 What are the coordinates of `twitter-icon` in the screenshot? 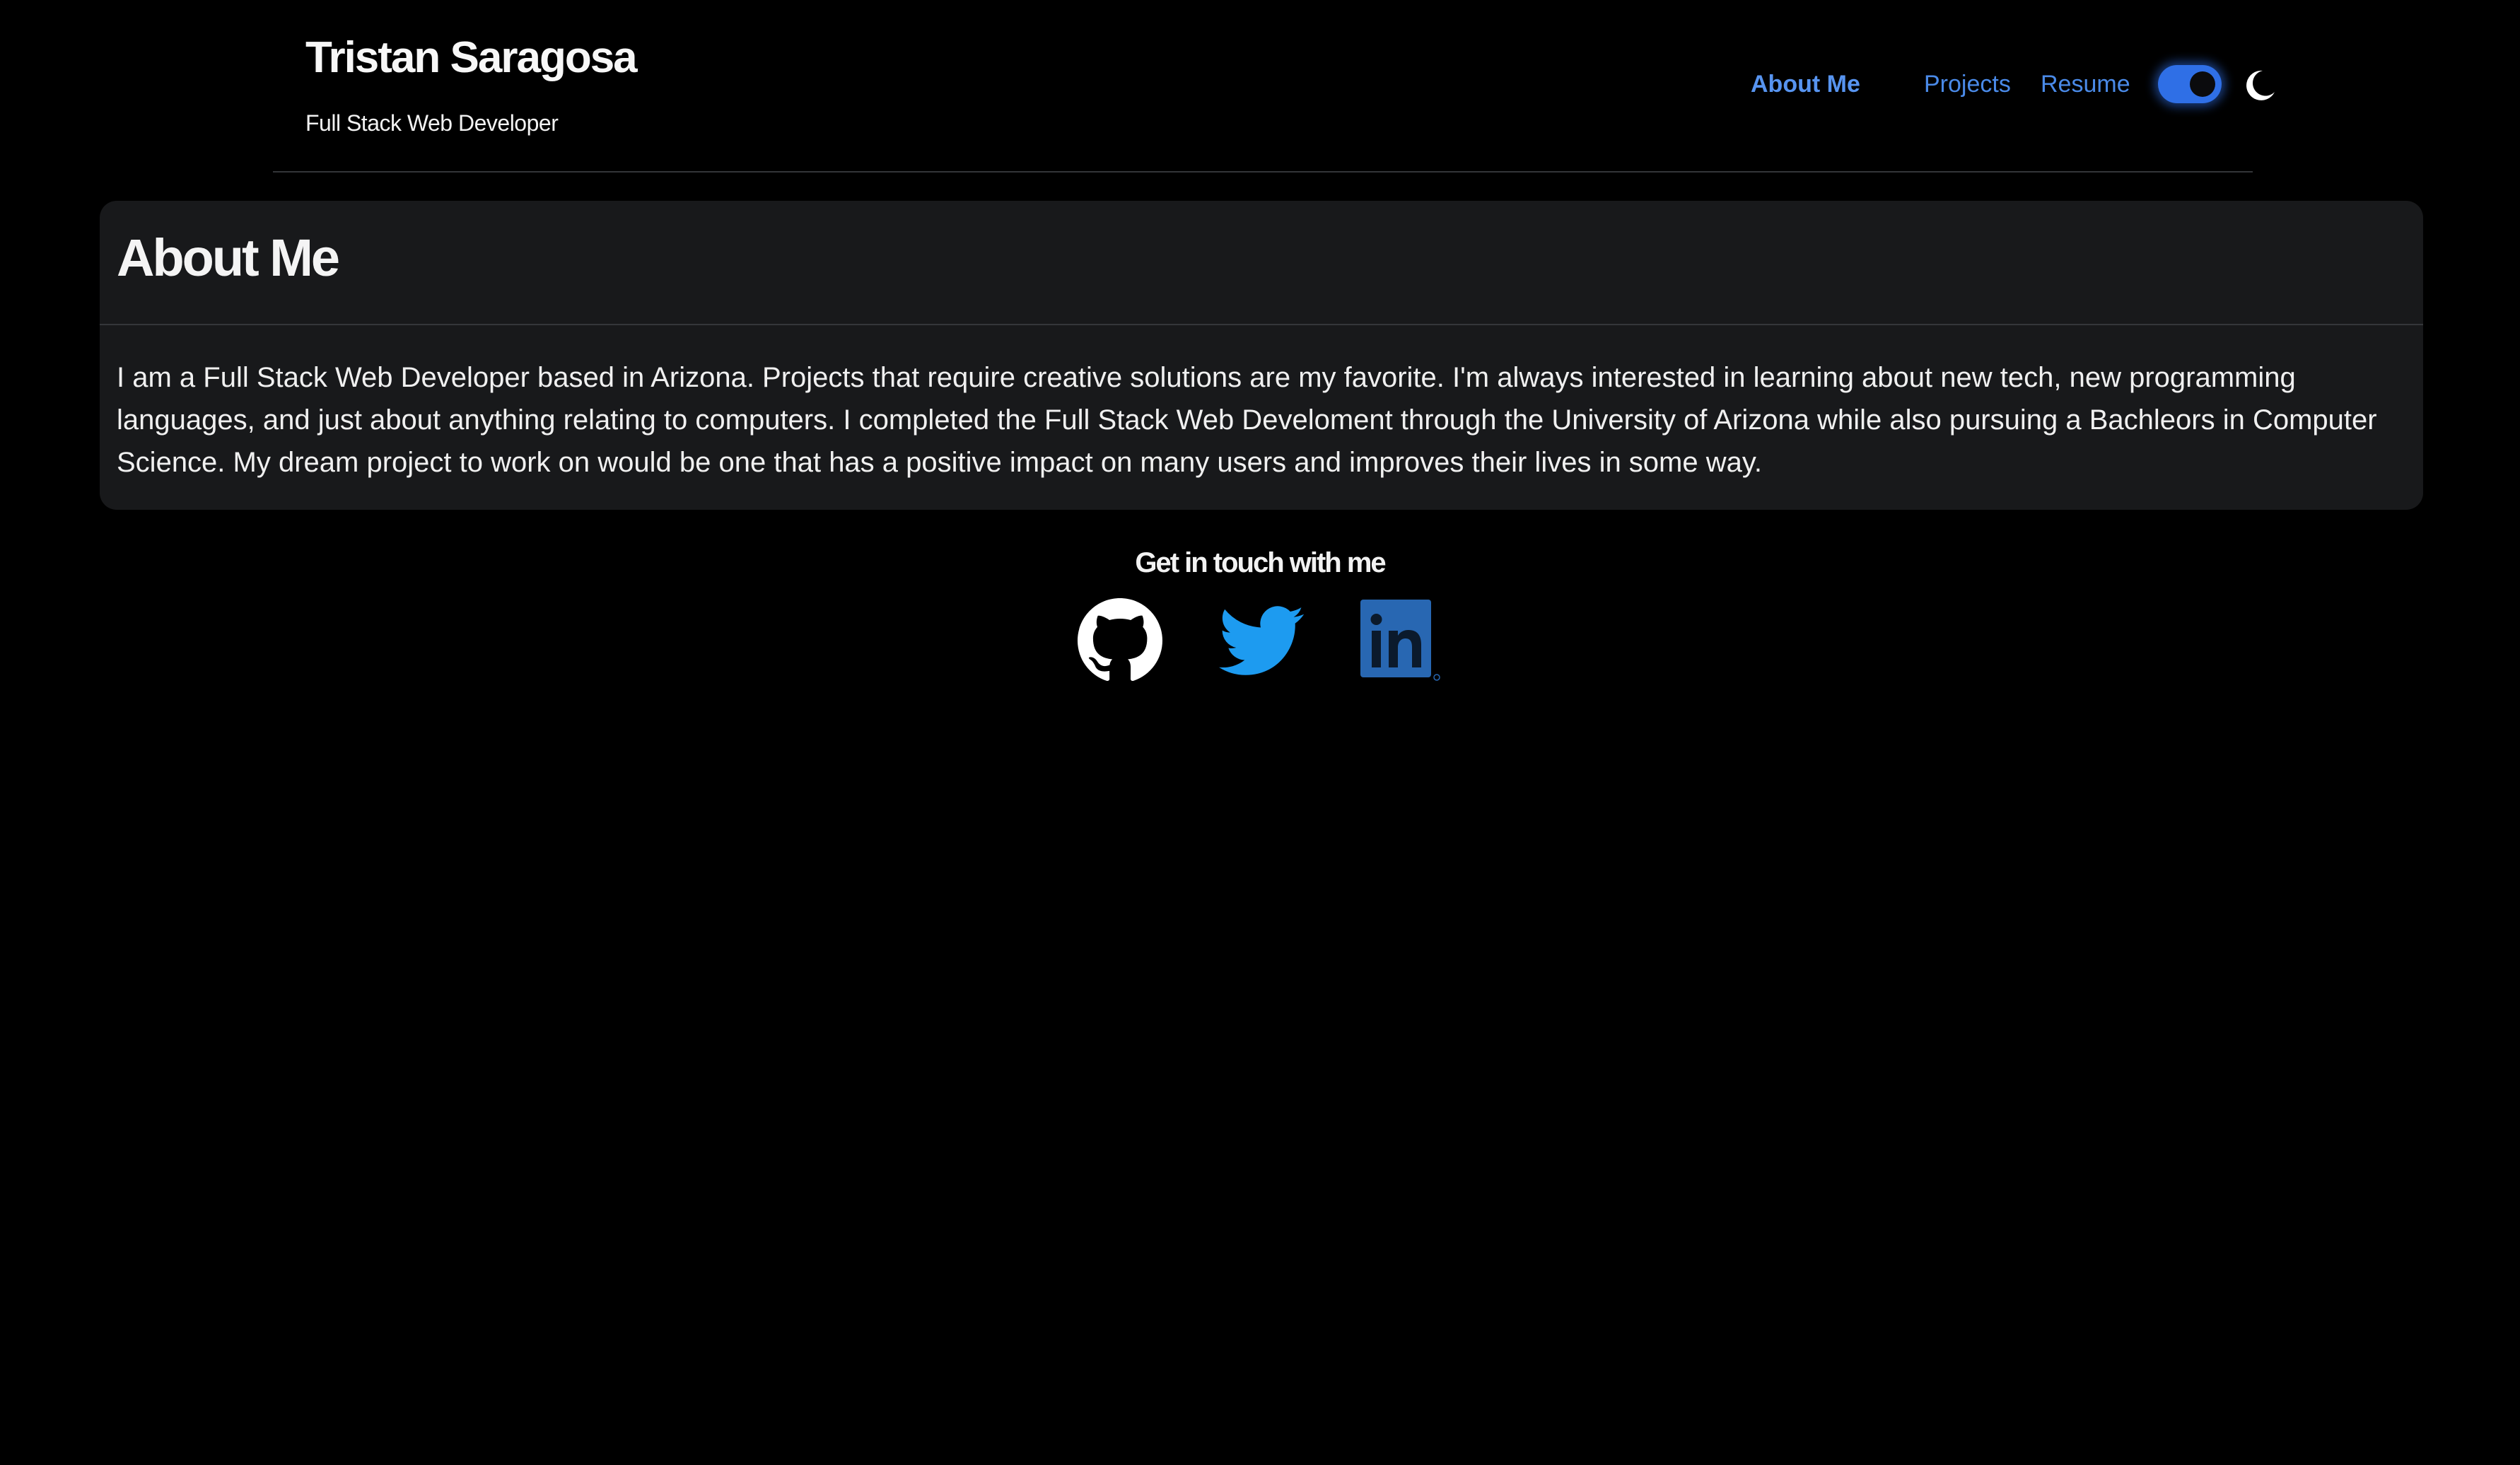 It's located at (1261, 641).